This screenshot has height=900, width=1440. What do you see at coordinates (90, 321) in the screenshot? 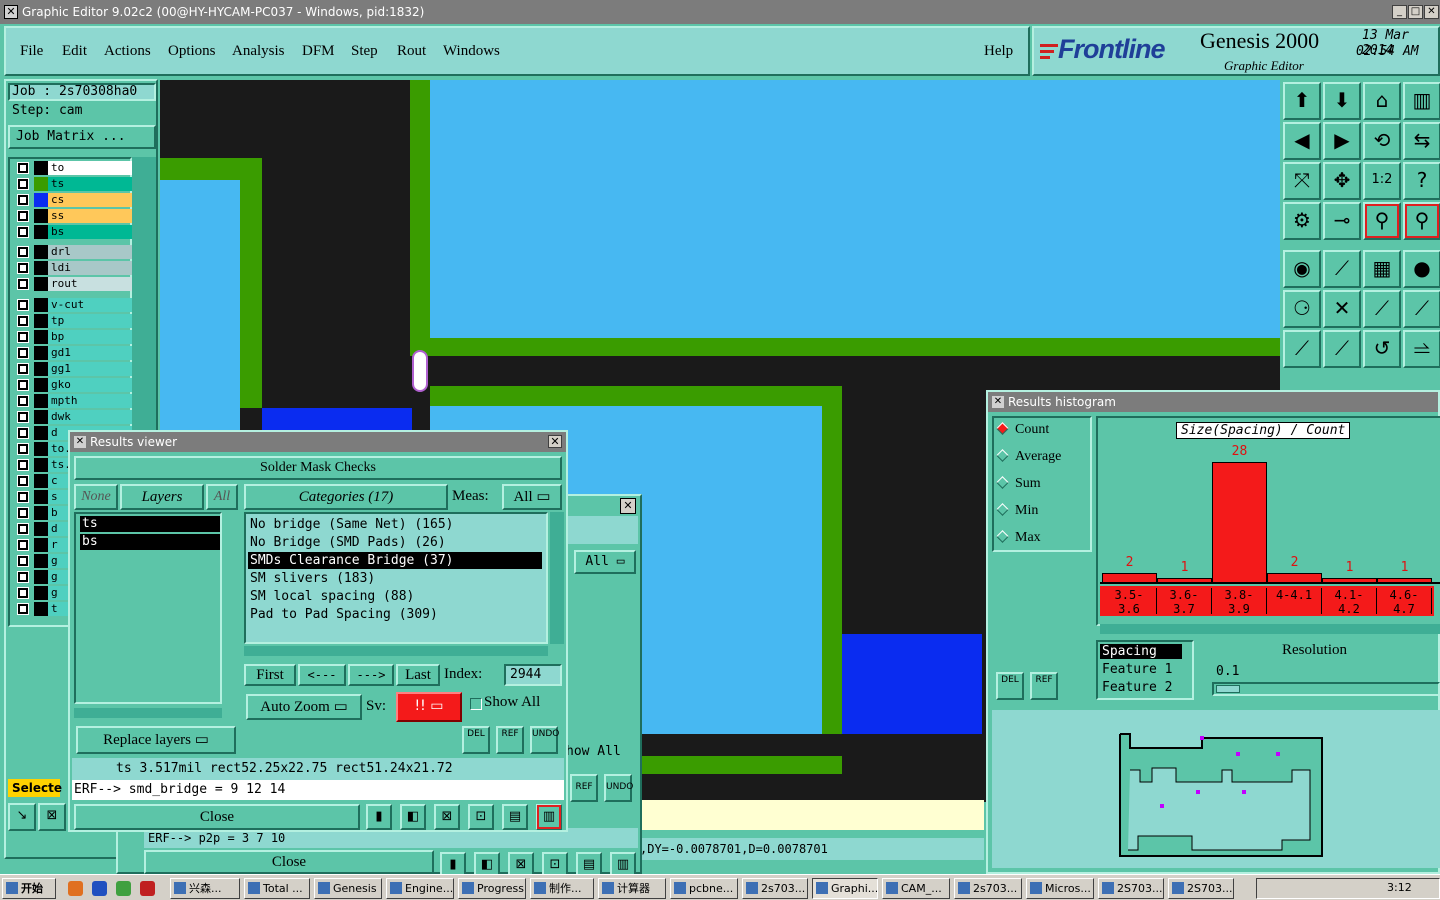
I see `layer-name: tp` at bounding box center [90, 321].